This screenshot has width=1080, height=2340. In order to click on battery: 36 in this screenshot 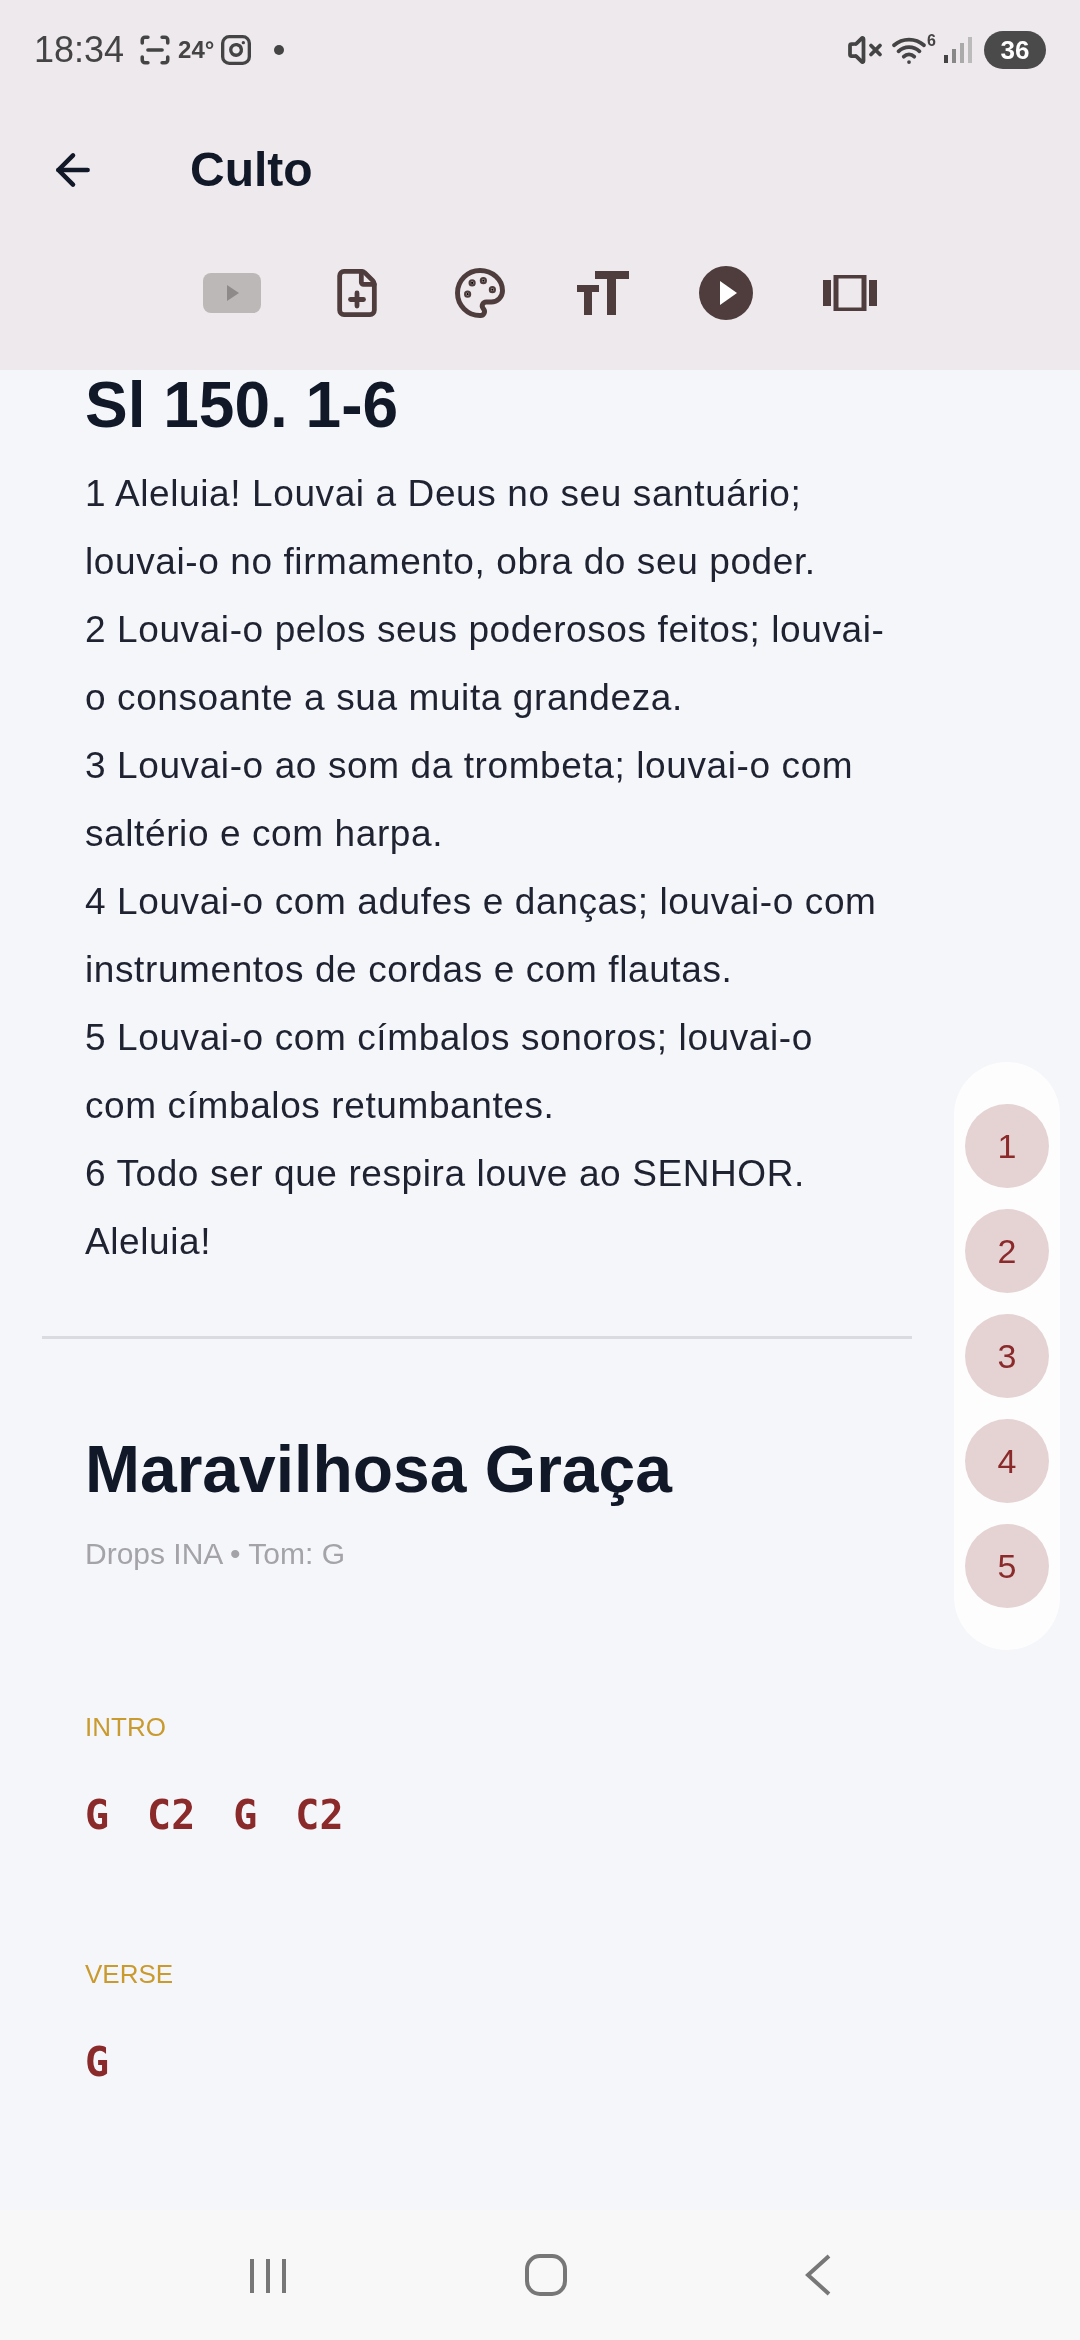, I will do `click(1015, 50)`.